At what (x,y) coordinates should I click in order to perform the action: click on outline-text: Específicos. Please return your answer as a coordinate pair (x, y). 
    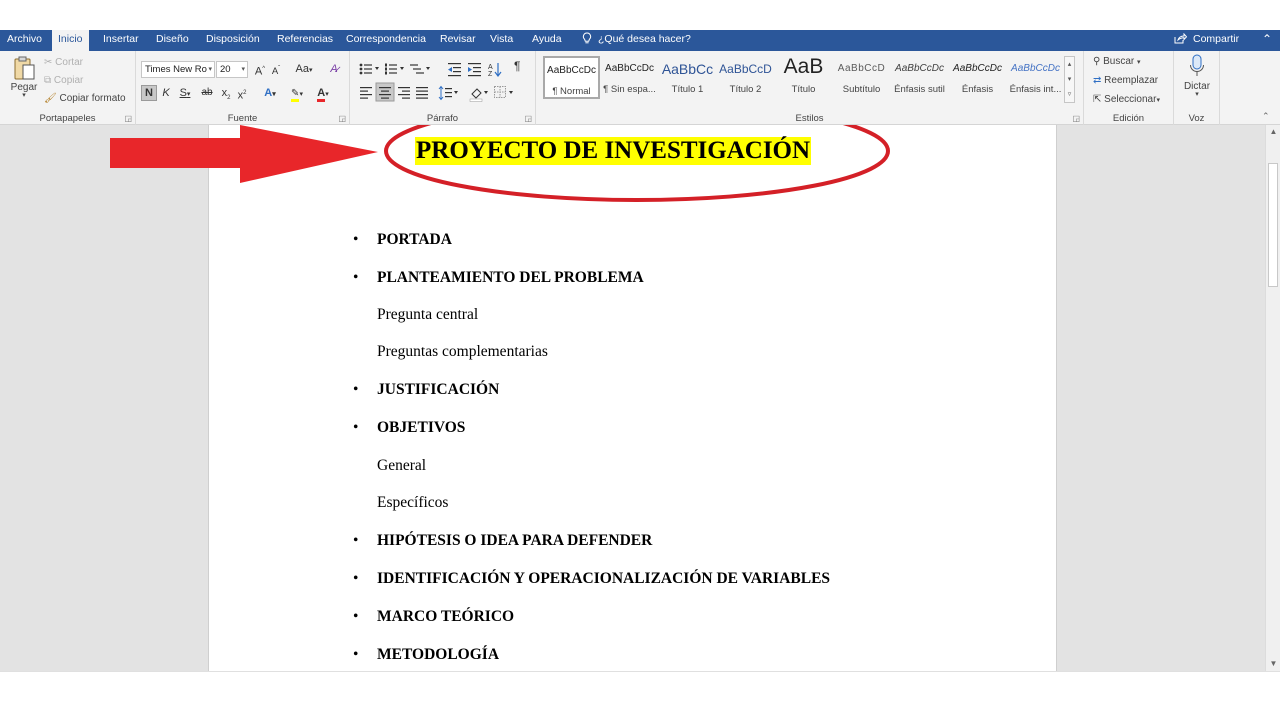
    Looking at the image, I should click on (413, 502).